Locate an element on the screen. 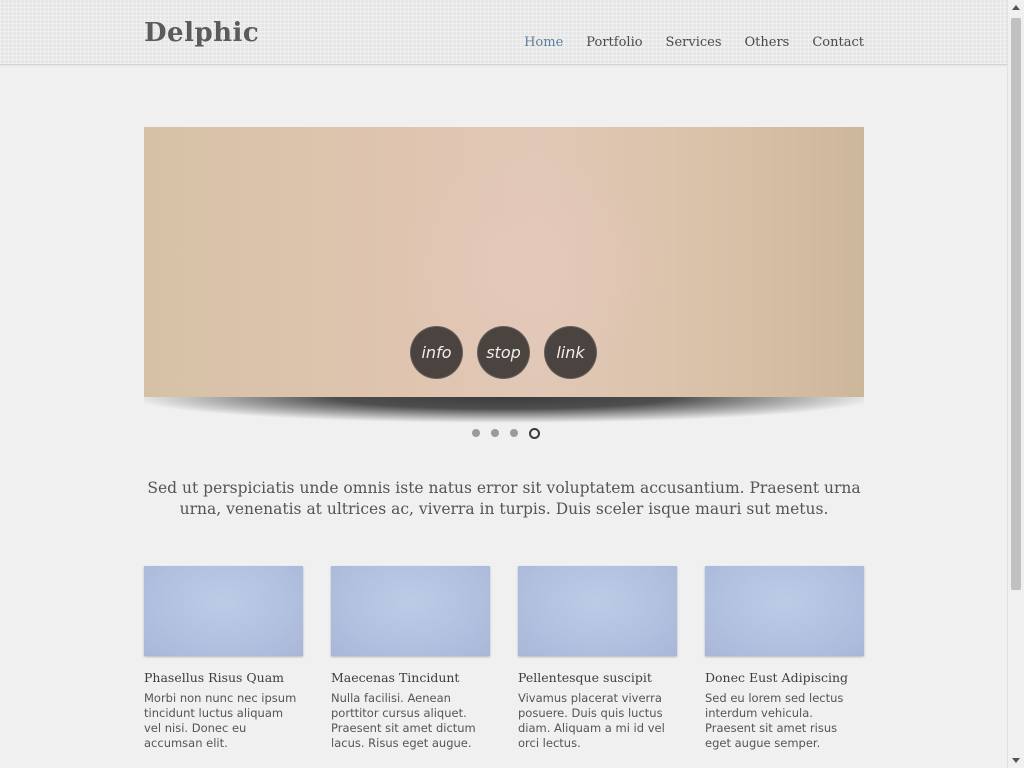 Image resolution: width=1024 pixels, height=768 pixels. scroll-down-arrow-icon is located at coordinates (1016, 760).